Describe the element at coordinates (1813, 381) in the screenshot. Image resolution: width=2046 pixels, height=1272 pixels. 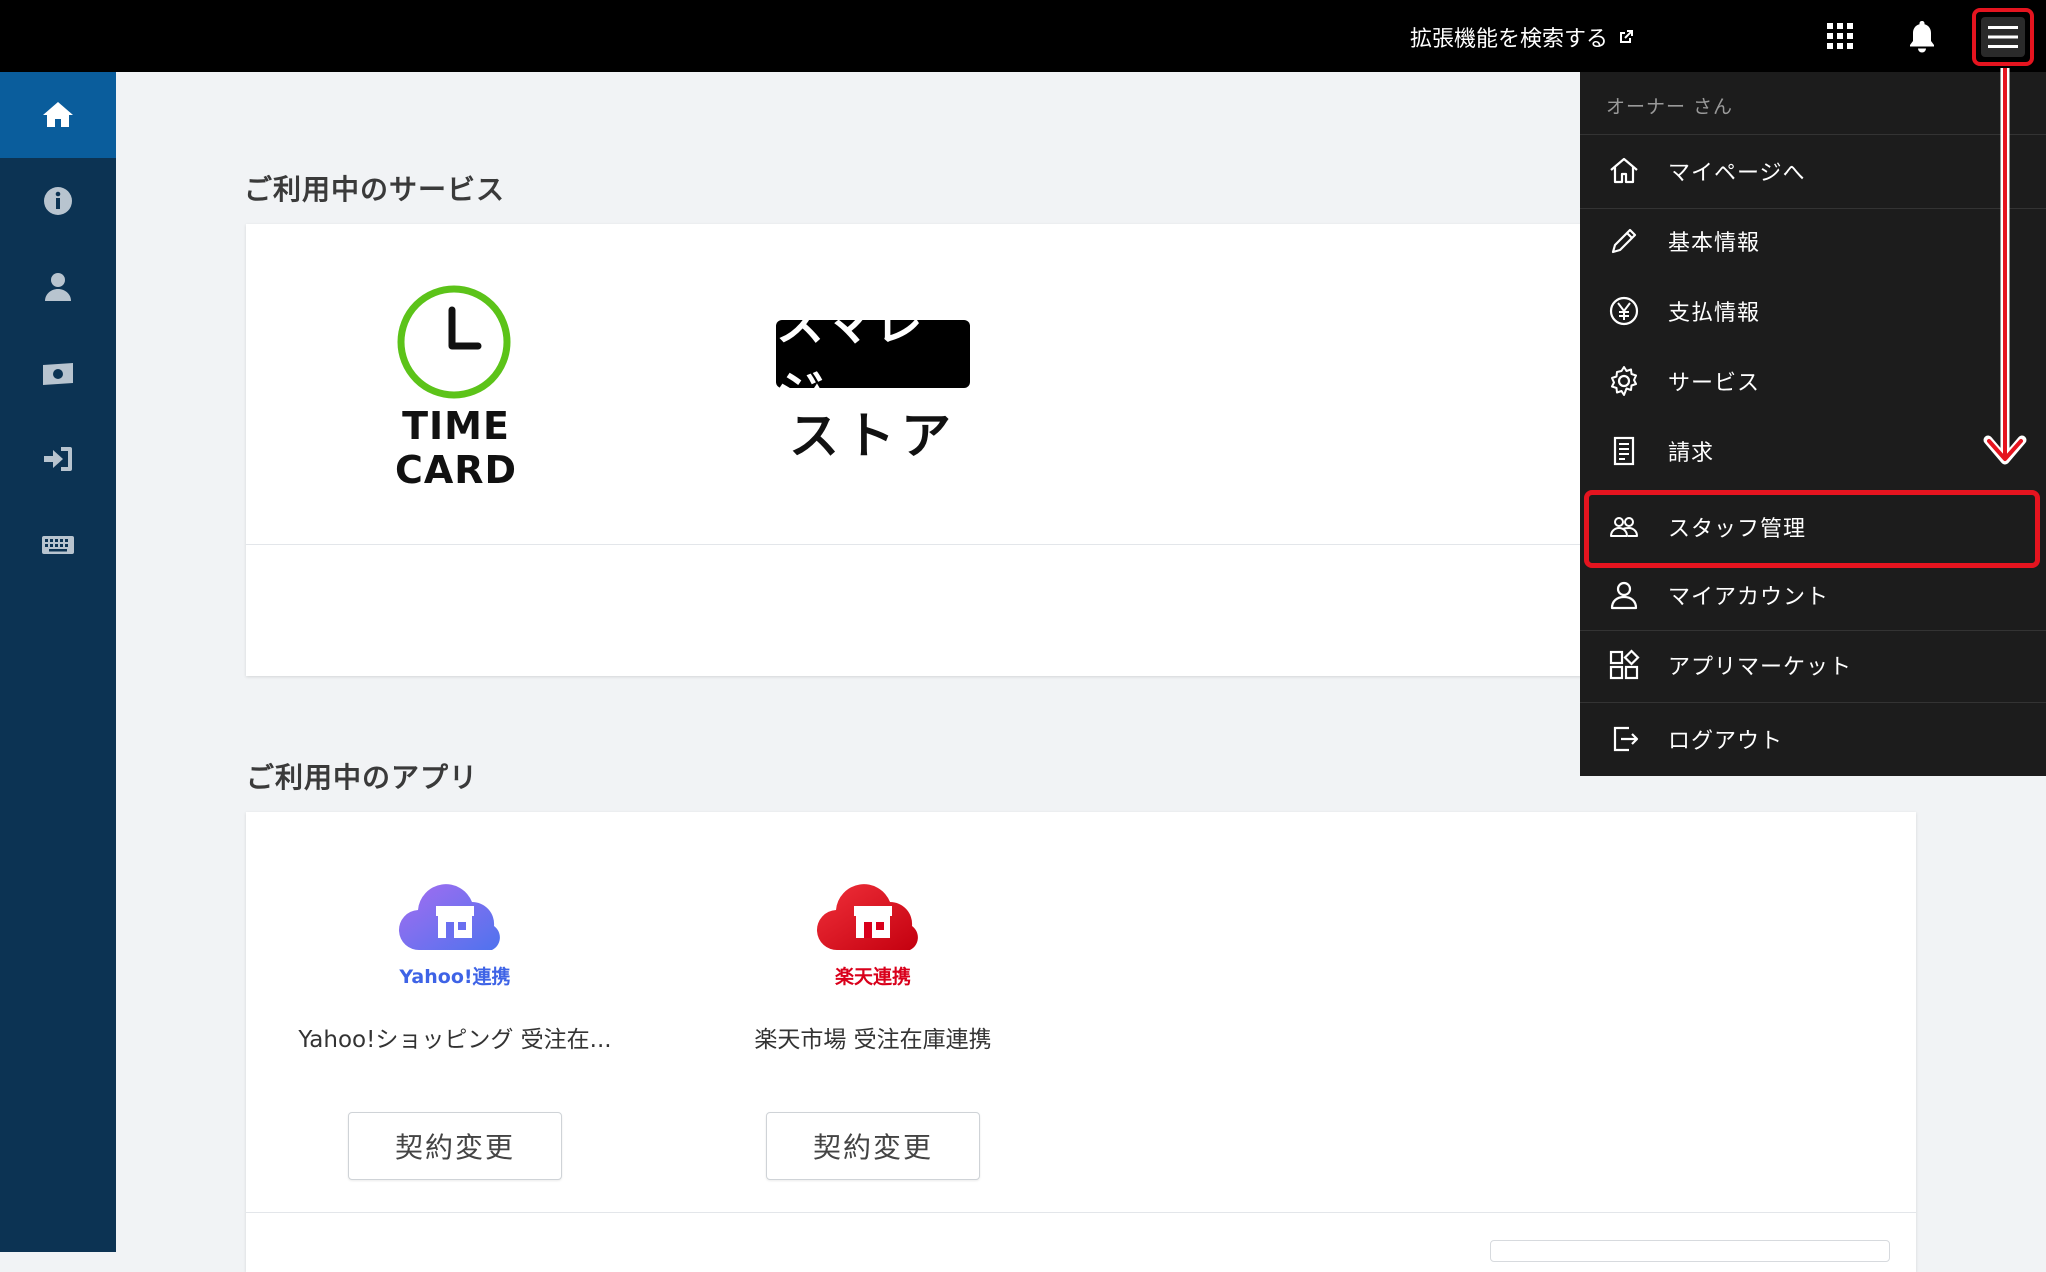
I see `menu-item-service: サービス` at that location.